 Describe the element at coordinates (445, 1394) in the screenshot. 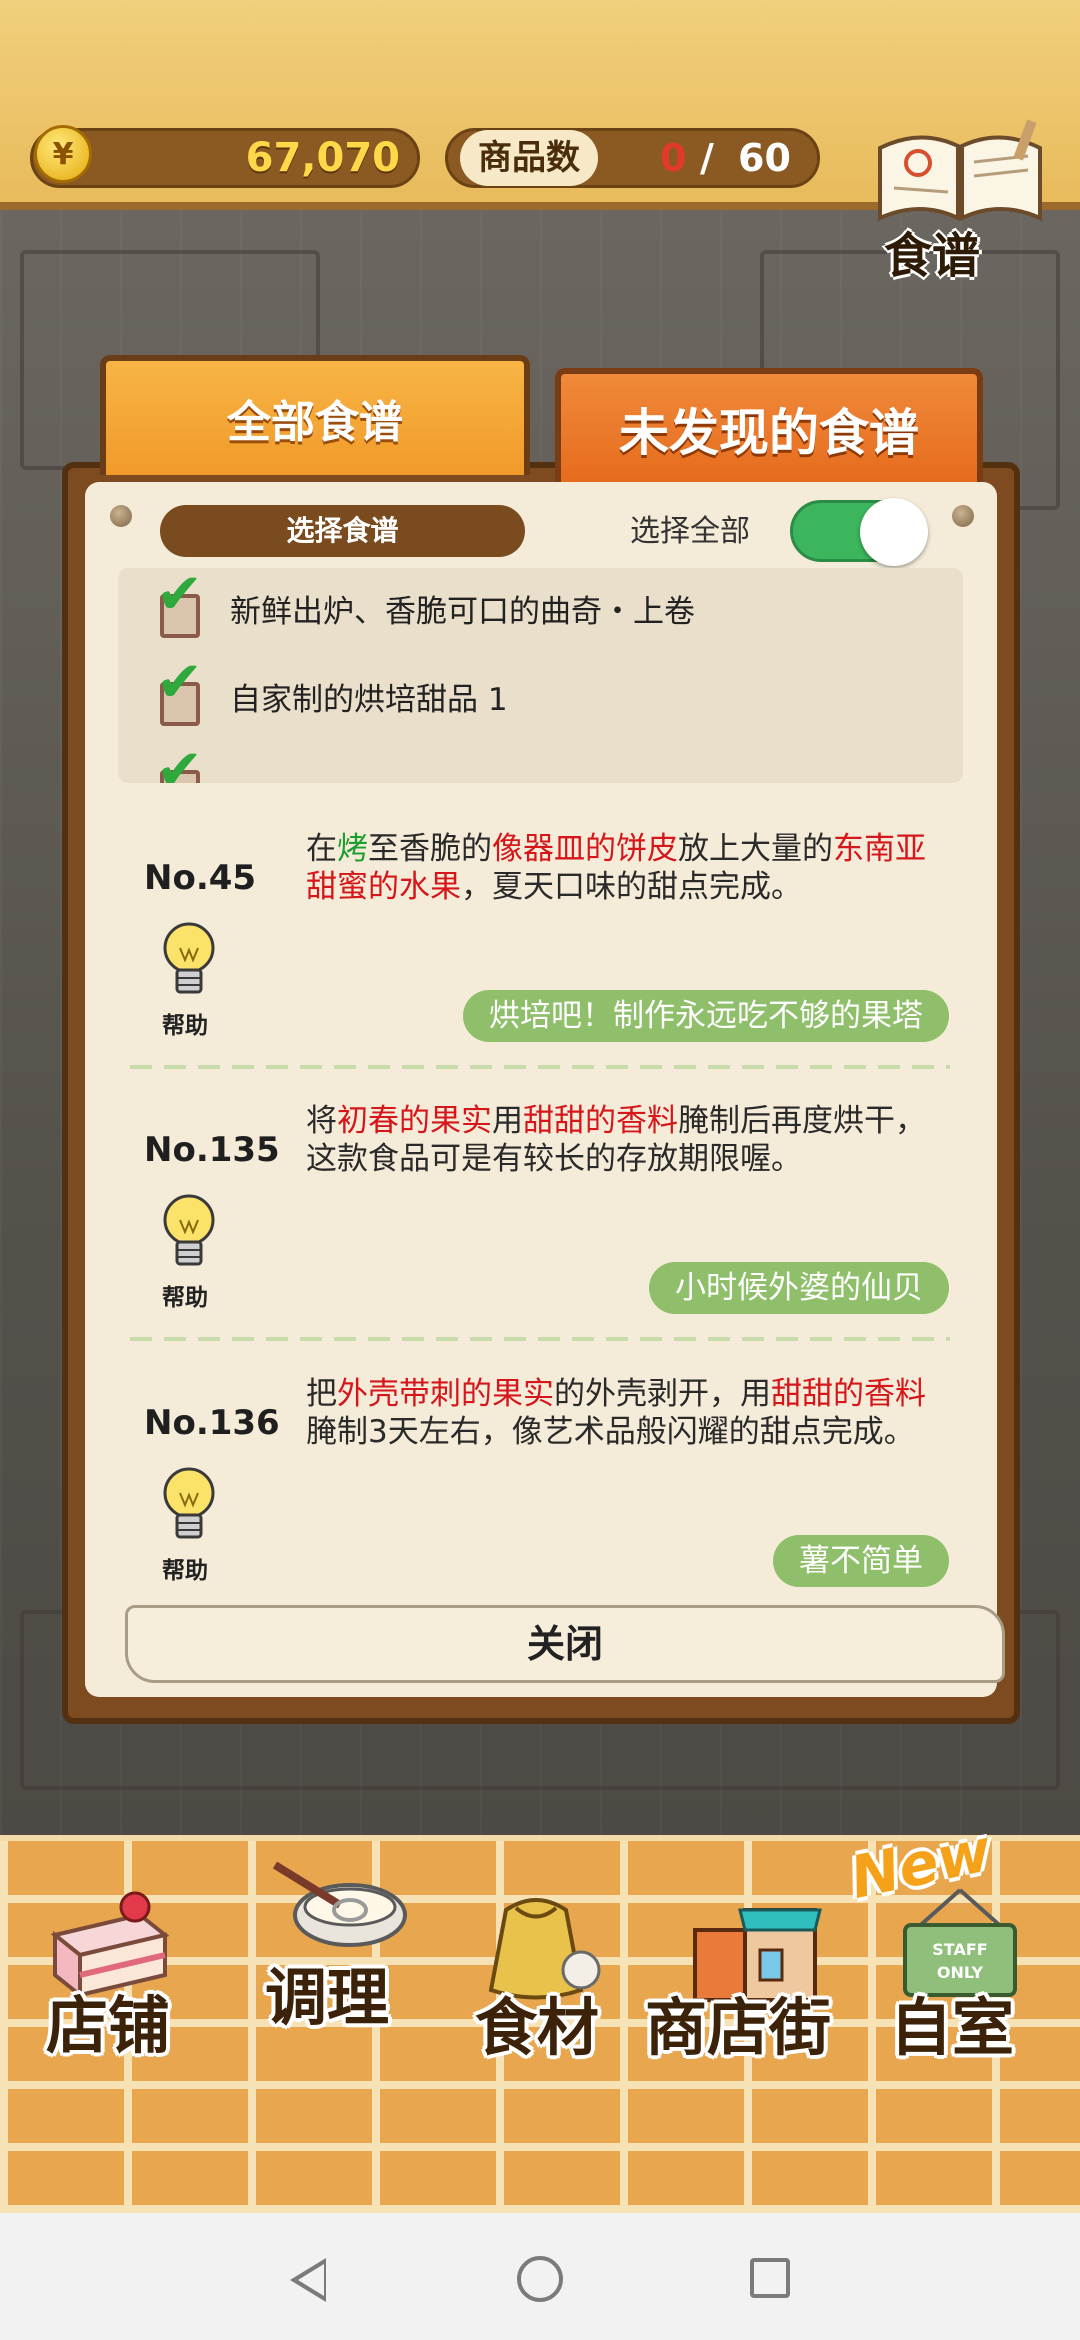

I see `highlighted-term: 外壳带刺的果实` at that location.